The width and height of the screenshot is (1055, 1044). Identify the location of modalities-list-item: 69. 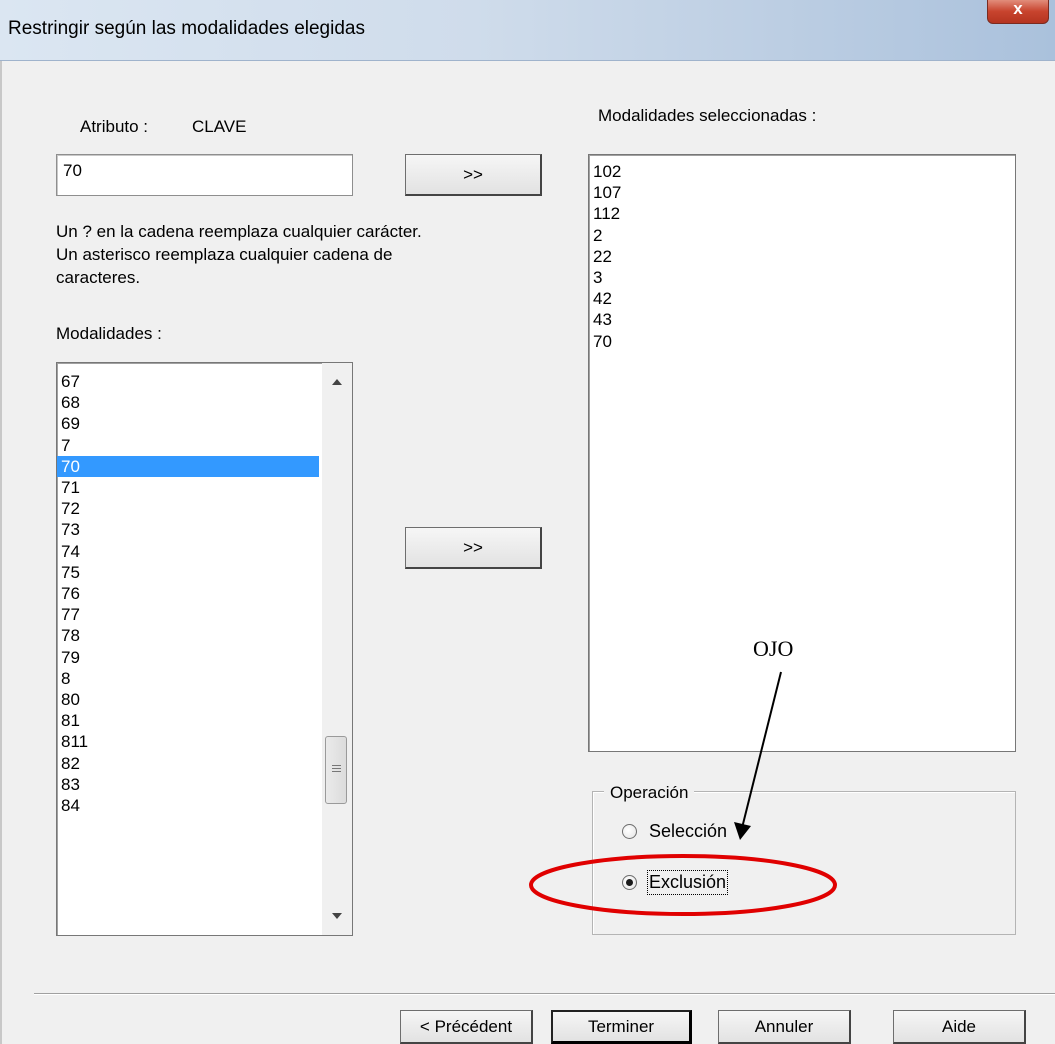
(188, 423).